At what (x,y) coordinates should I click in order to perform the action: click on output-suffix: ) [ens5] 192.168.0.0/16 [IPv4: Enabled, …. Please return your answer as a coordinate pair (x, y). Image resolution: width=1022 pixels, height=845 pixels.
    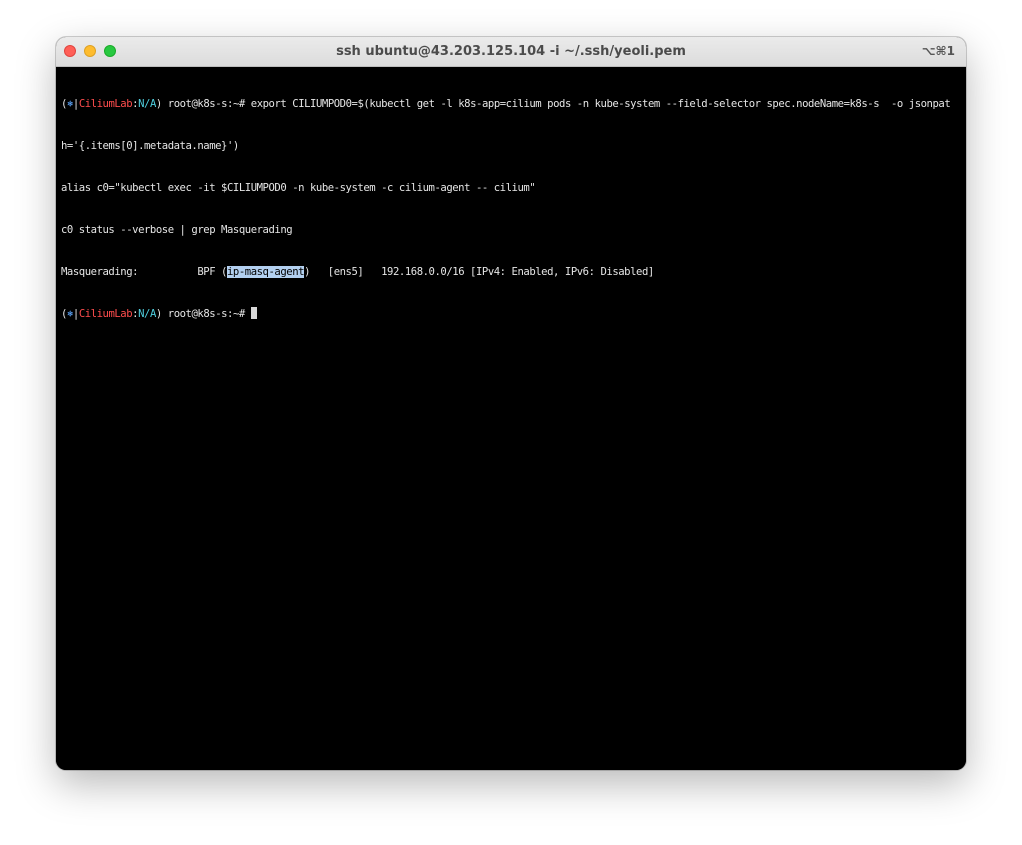
    Looking at the image, I should click on (479, 272).